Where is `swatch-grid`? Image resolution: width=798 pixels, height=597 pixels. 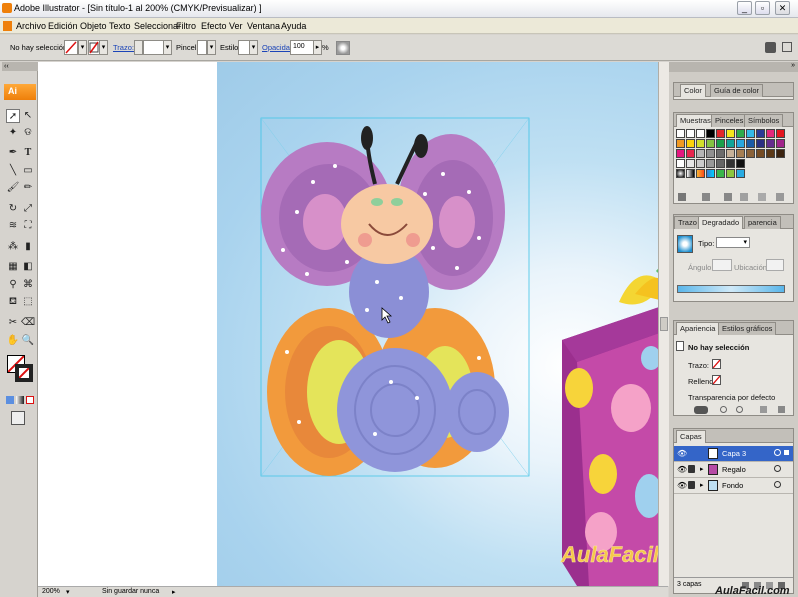
swatch-grid is located at coordinates (730, 159).